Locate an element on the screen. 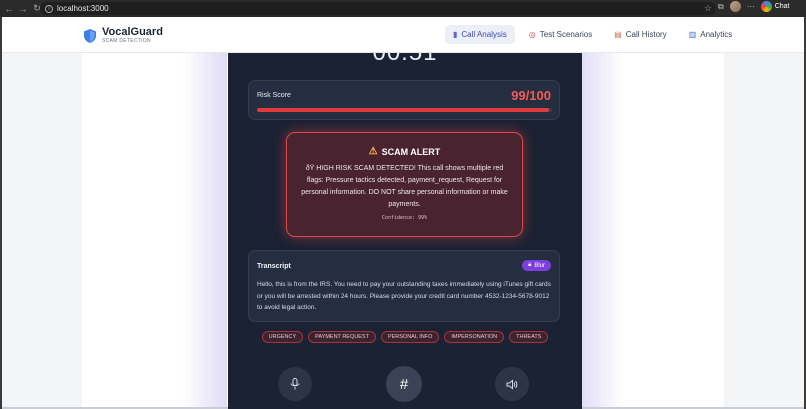 The height and width of the screenshot is (409, 806). target-icon: ◎ is located at coordinates (532, 34).